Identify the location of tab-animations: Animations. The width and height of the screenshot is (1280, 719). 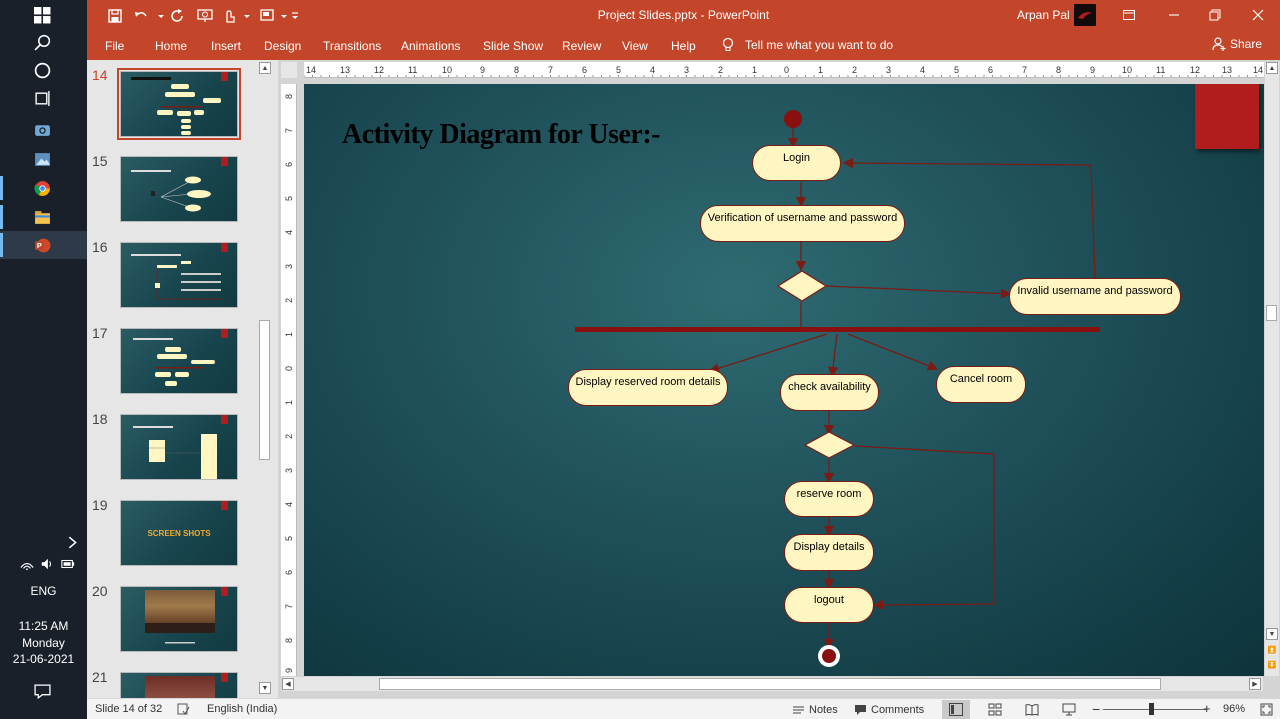
(430, 46).